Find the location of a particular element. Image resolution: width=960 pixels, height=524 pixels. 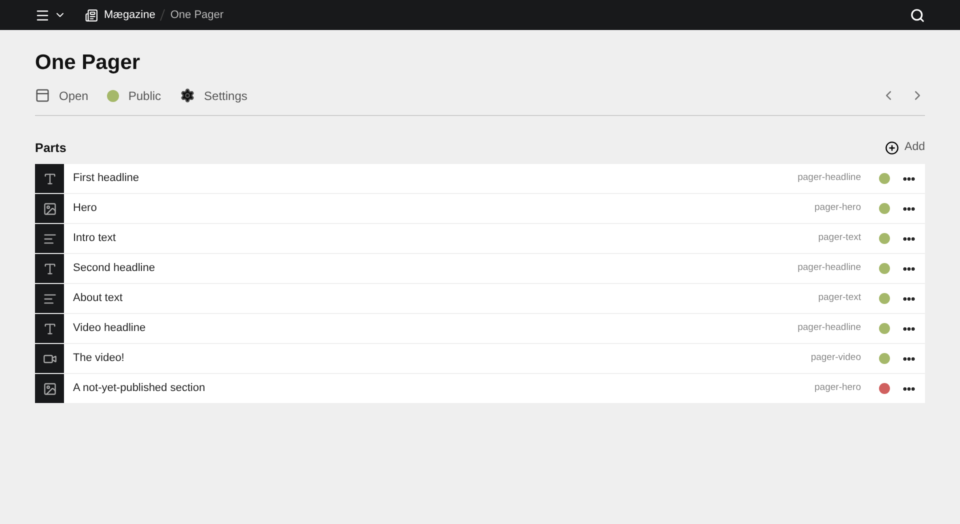

search-icon is located at coordinates (917, 15).